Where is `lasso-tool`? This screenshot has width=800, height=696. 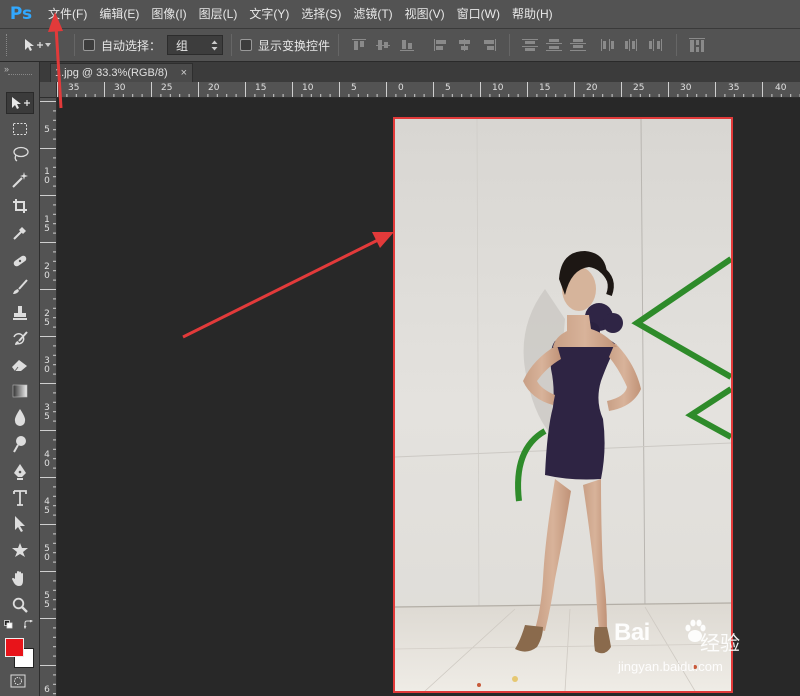 lasso-tool is located at coordinates (20, 154).